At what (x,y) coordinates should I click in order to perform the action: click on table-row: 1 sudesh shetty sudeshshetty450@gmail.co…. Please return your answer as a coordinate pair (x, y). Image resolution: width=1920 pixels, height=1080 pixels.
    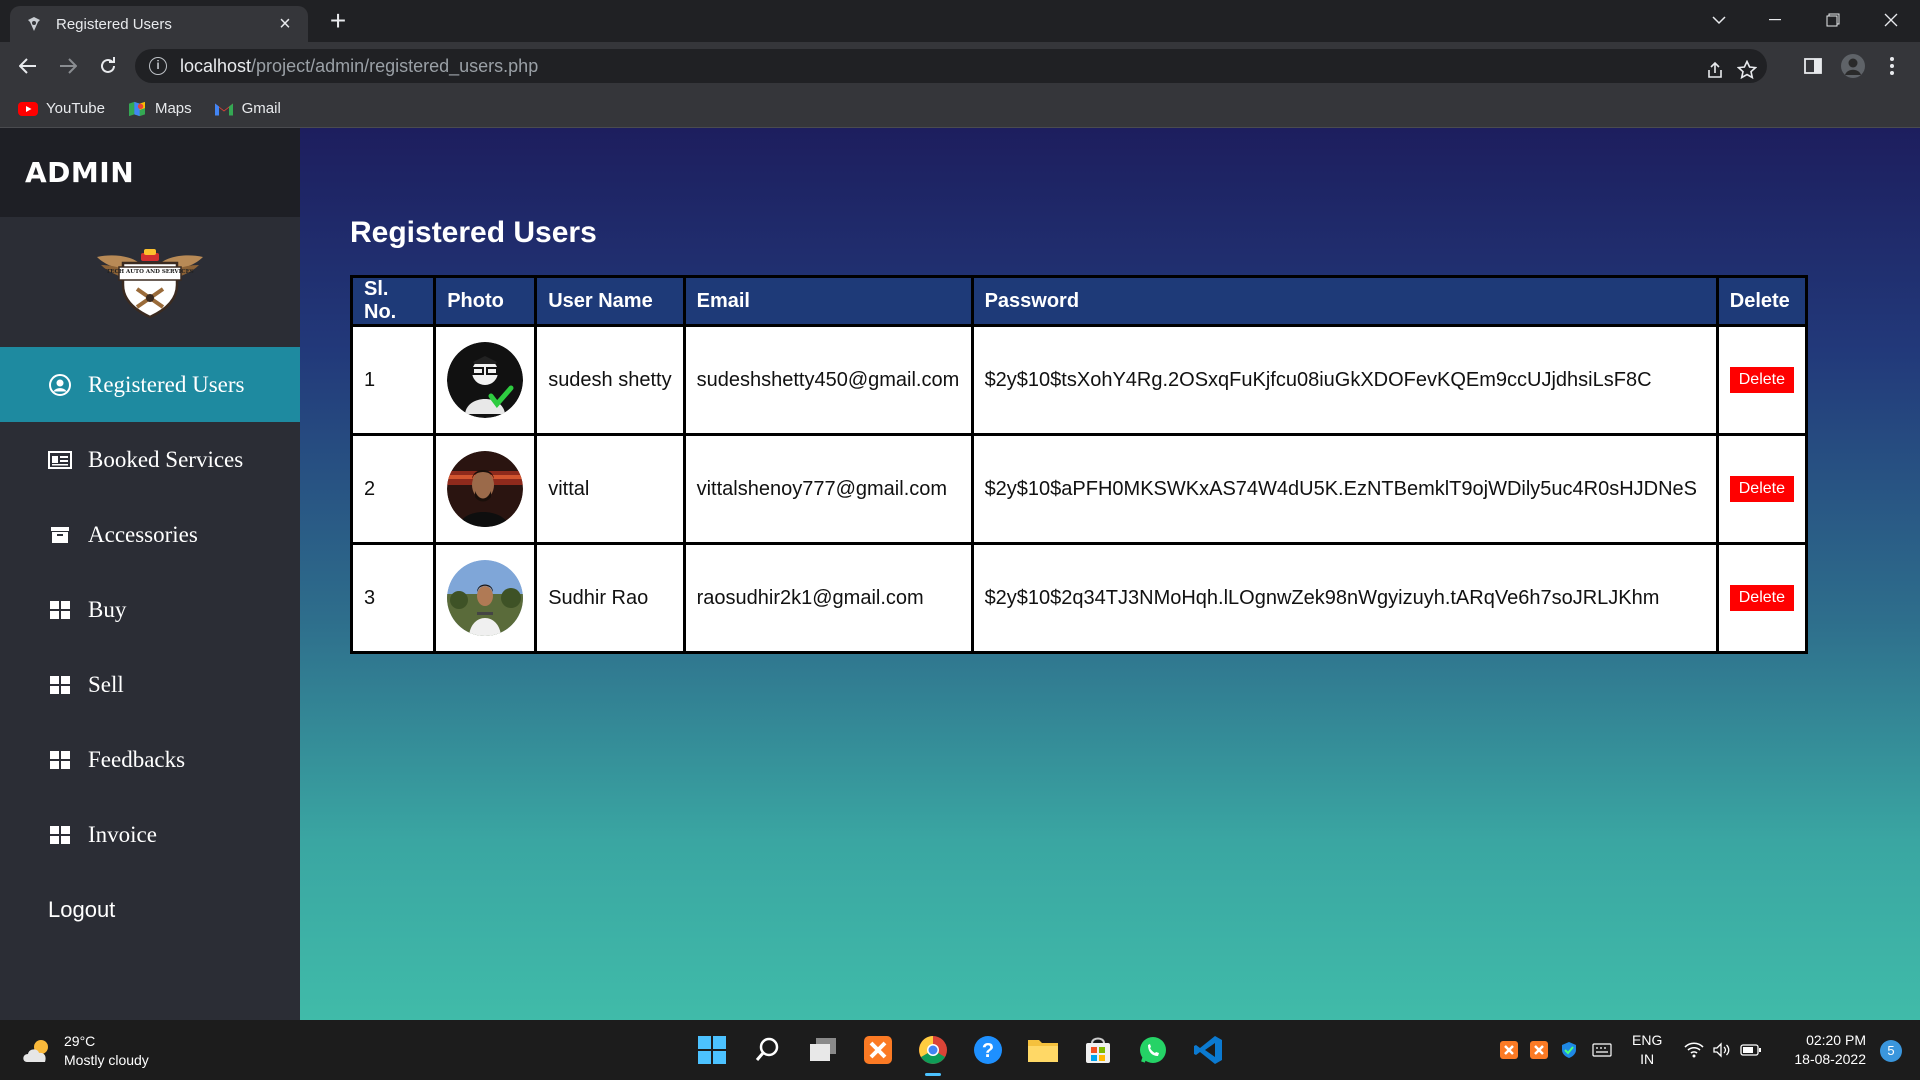
    Looking at the image, I should click on (1079, 380).